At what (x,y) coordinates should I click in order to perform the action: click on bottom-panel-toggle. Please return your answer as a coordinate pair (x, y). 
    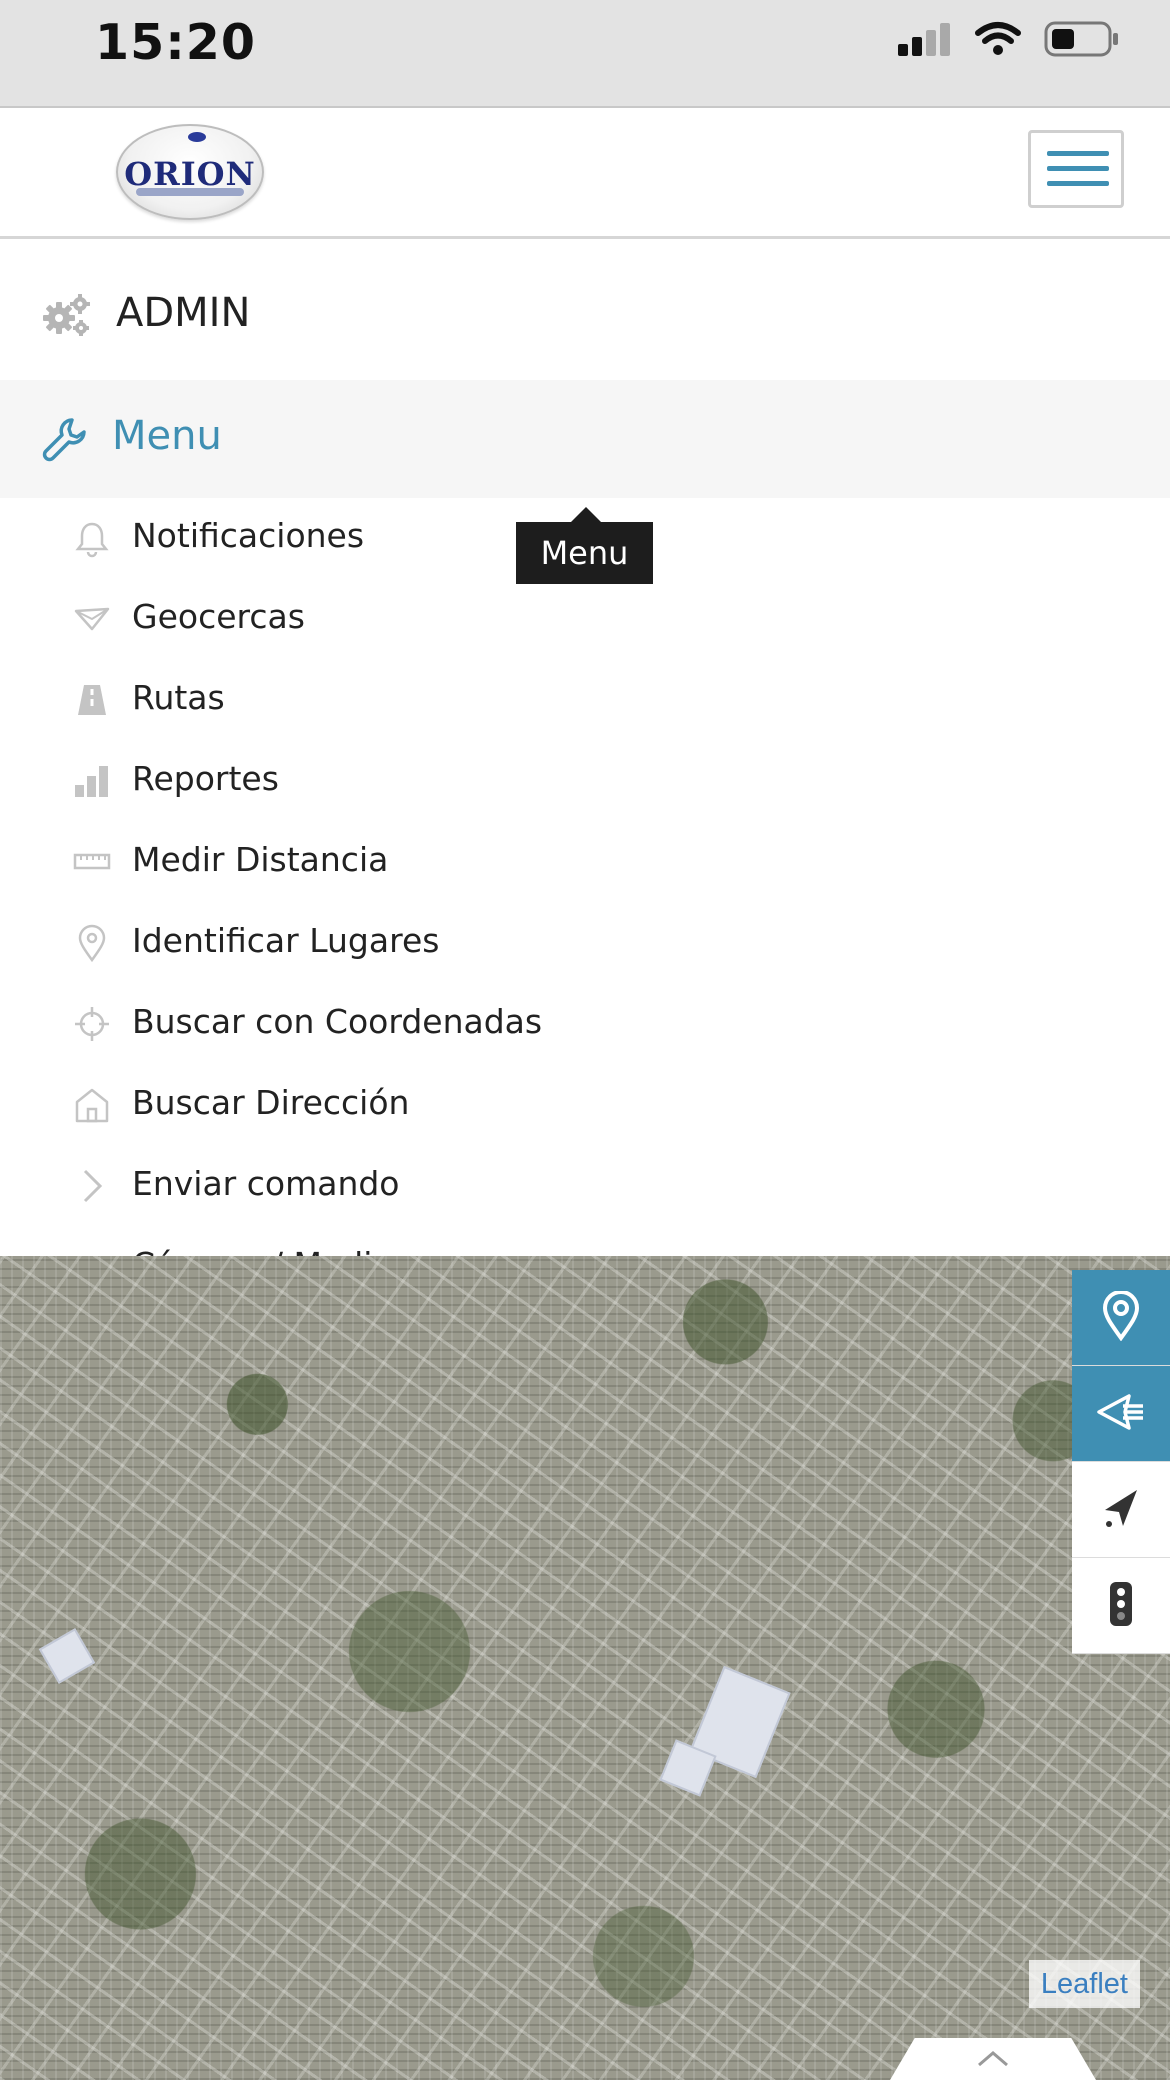
    Looking at the image, I should click on (993, 2059).